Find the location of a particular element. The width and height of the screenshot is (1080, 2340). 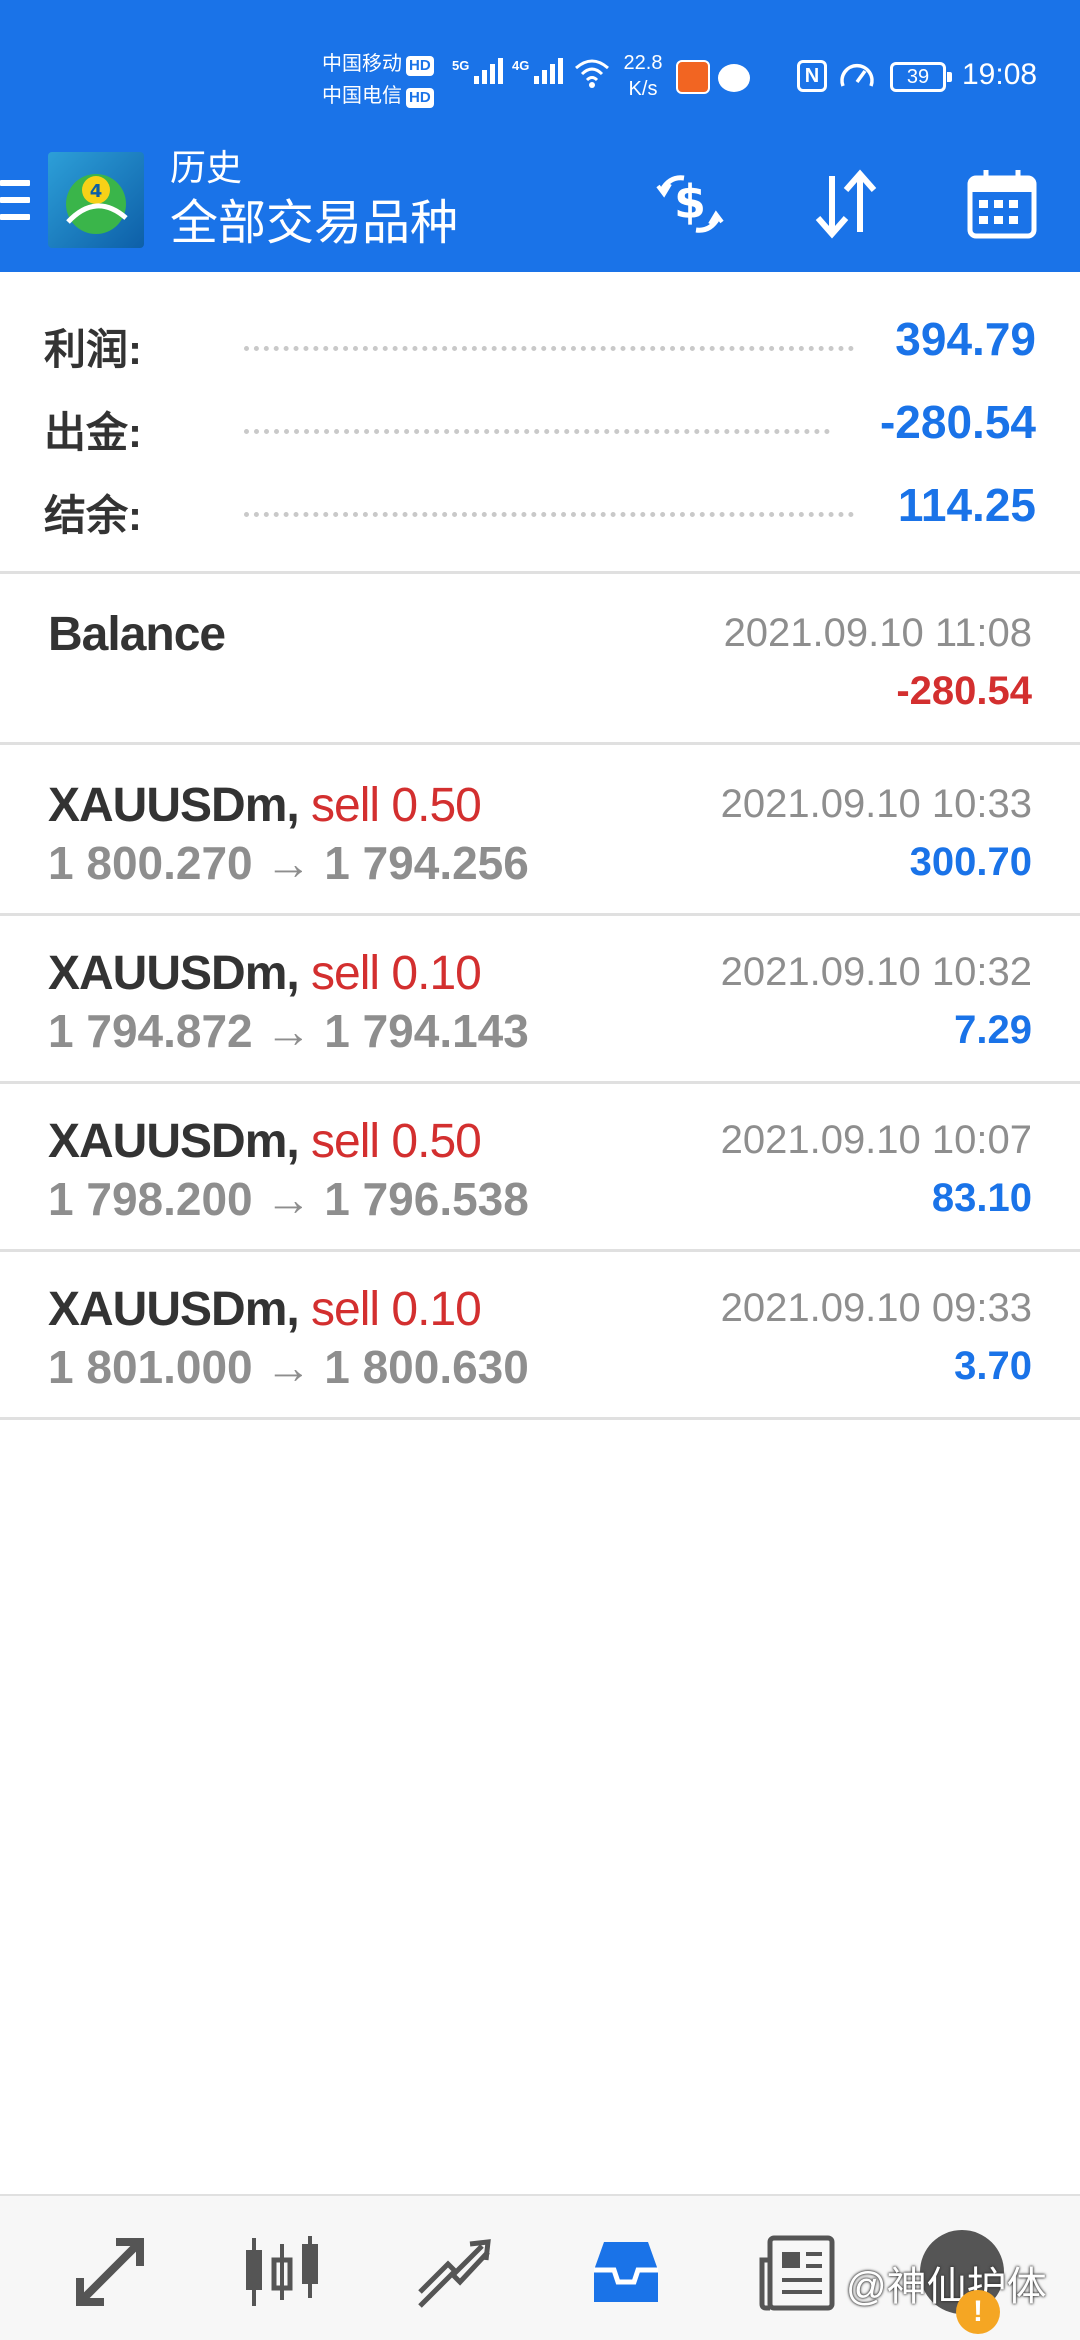

app-notification-icon is located at coordinates (693, 77).